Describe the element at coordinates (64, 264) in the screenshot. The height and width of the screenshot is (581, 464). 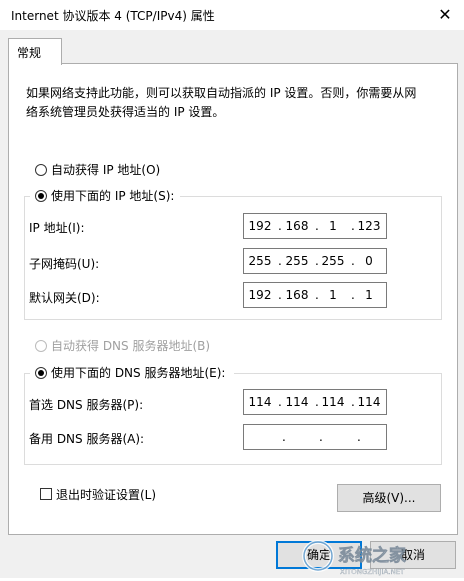
I see `subnet-mask-label: 子网掩码(U):` at that location.